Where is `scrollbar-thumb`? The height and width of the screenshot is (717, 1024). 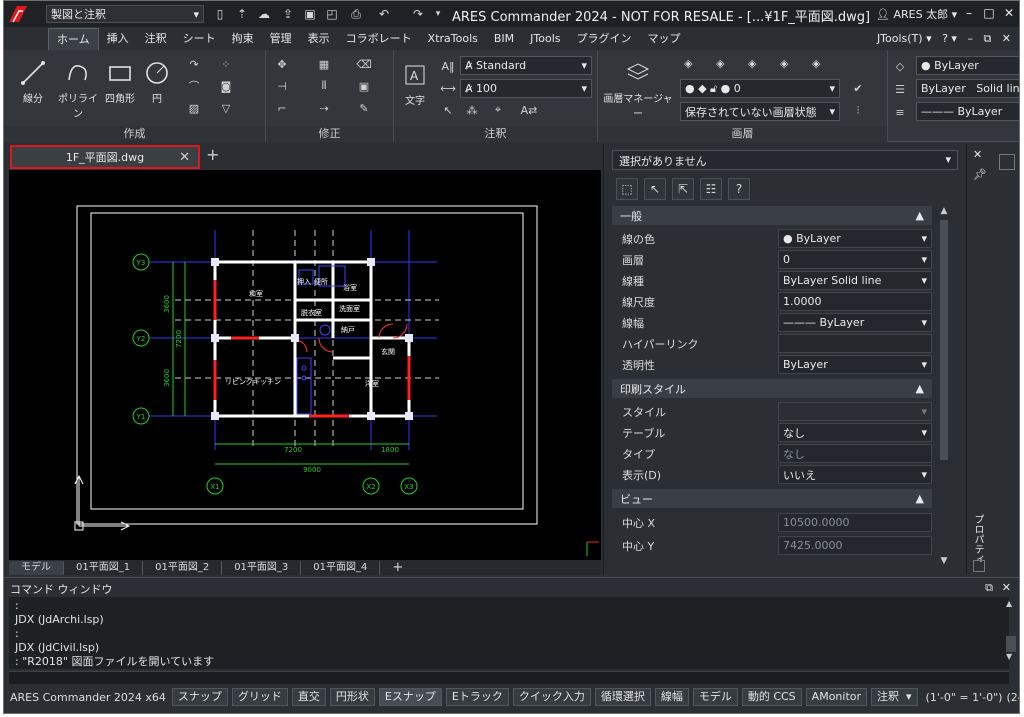
scrollbar-thumb is located at coordinates (944, 340).